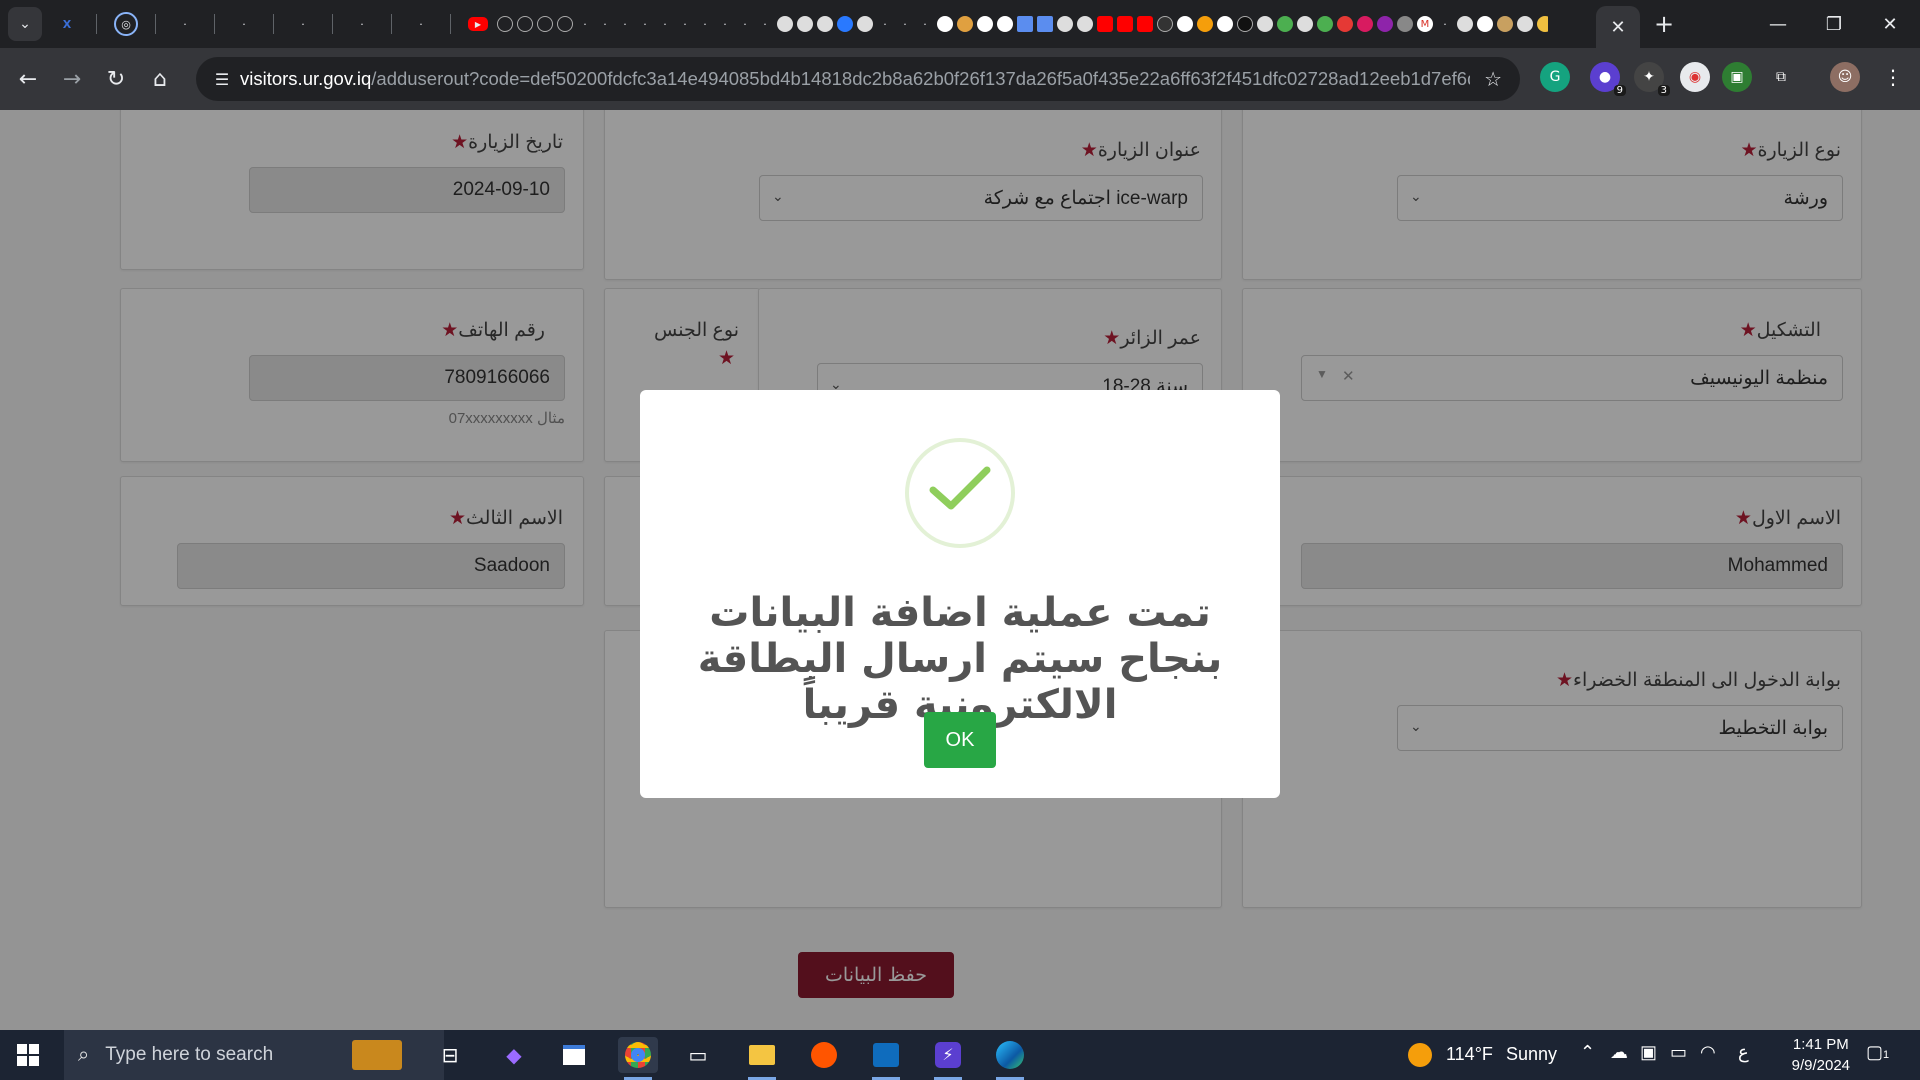 This screenshot has width=1920, height=1080. Describe the element at coordinates (638, 1058) in the screenshot. I see `chrome-taskbar-icon` at that location.